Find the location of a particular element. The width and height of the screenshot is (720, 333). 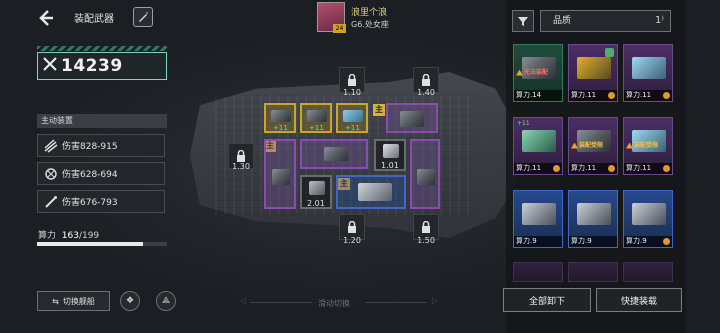

warning-text: 无法装配 is located at coordinates (536, 72).